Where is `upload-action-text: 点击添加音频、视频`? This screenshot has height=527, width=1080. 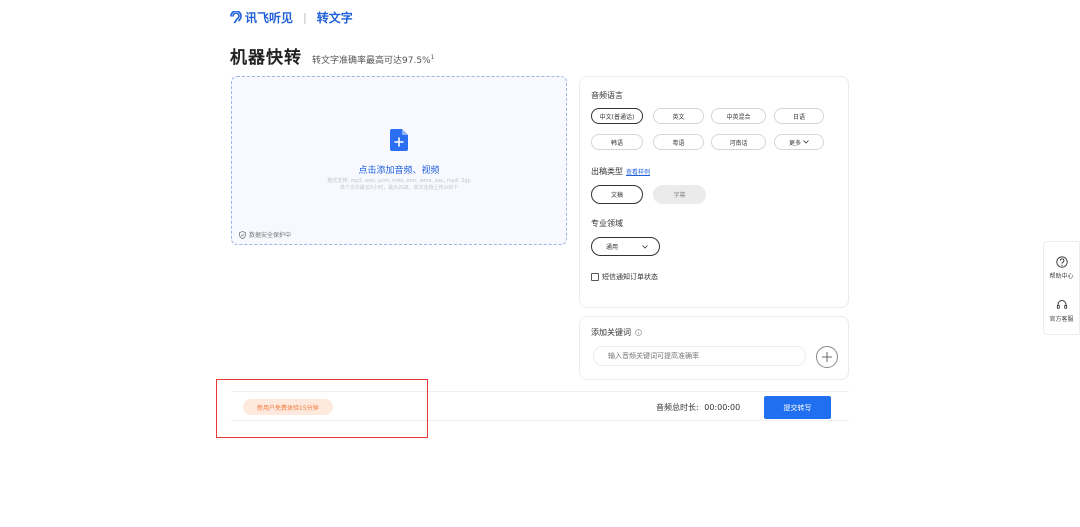 upload-action-text: 点击添加音频、视频 is located at coordinates (399, 169).